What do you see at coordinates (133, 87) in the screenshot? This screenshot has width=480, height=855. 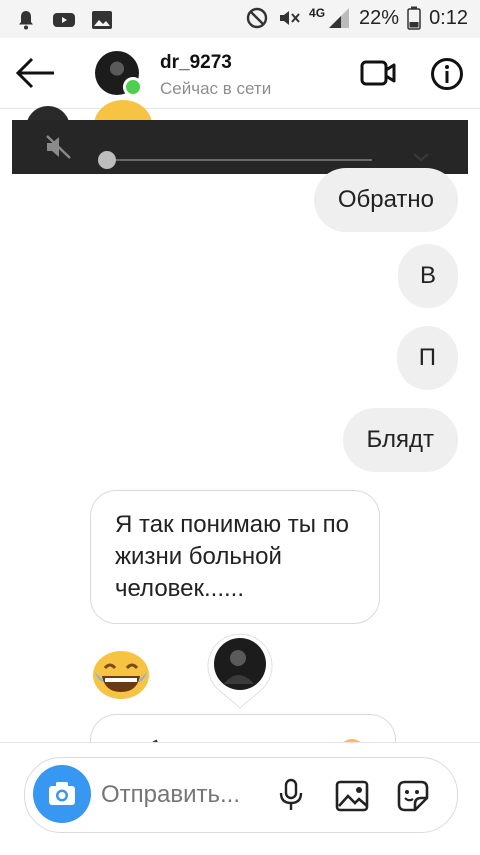 I see `online-indicator` at bounding box center [133, 87].